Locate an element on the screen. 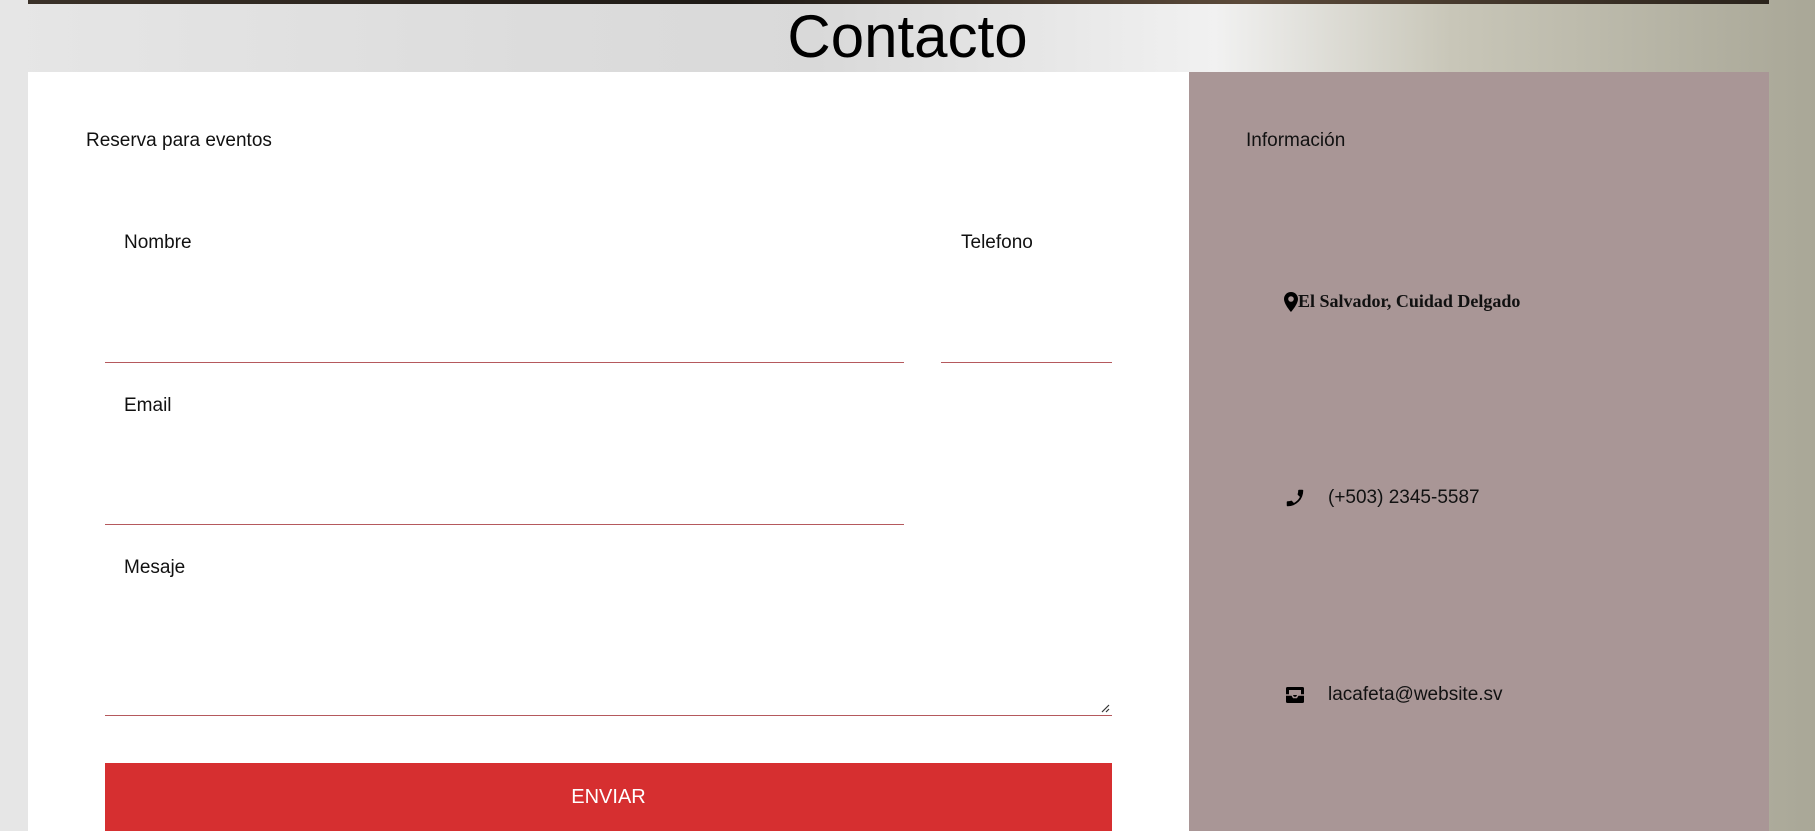 The image size is (1815, 831). envelope-open-icon is located at coordinates (1295, 695).